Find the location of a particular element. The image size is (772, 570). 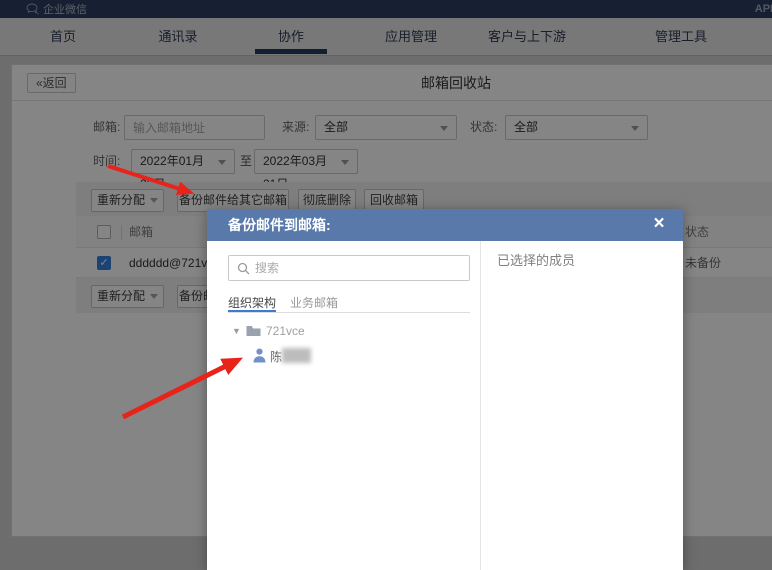

tree-node-company: 721vce is located at coordinates (285, 331).